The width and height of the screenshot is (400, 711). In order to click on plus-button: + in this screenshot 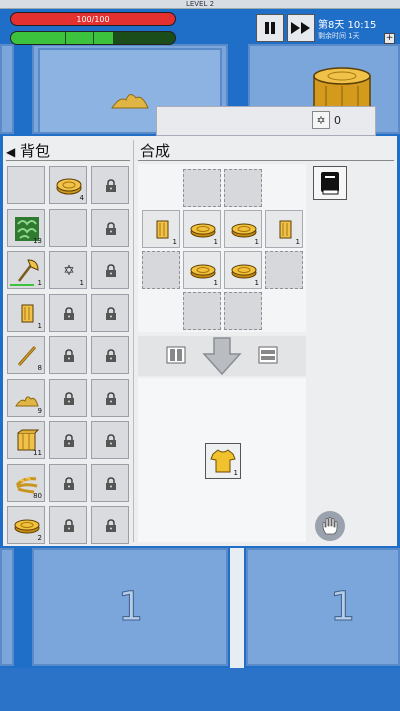, I will do `click(389, 38)`.